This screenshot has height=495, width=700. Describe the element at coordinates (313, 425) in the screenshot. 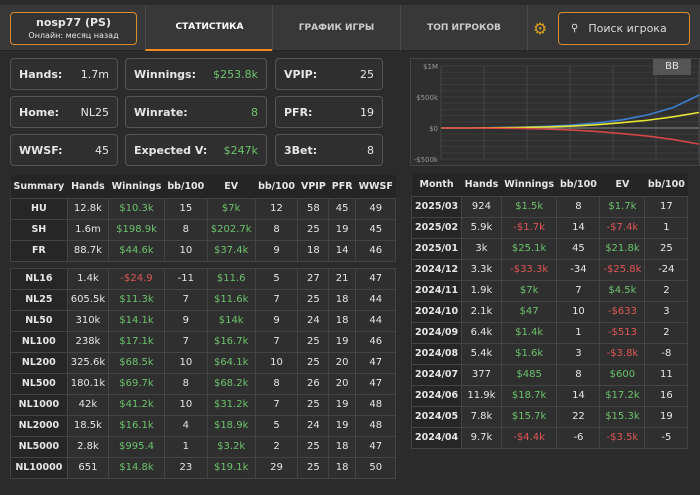

I see `table-cell: 24` at that location.